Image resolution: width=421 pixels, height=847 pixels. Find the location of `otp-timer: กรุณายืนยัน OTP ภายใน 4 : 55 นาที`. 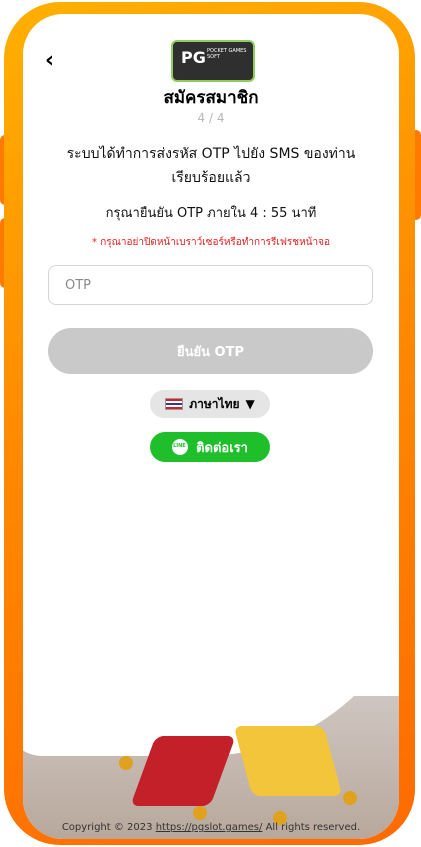

otp-timer: กรุณายืนยัน OTP ภายใน 4 : 55 นาที is located at coordinates (211, 213).